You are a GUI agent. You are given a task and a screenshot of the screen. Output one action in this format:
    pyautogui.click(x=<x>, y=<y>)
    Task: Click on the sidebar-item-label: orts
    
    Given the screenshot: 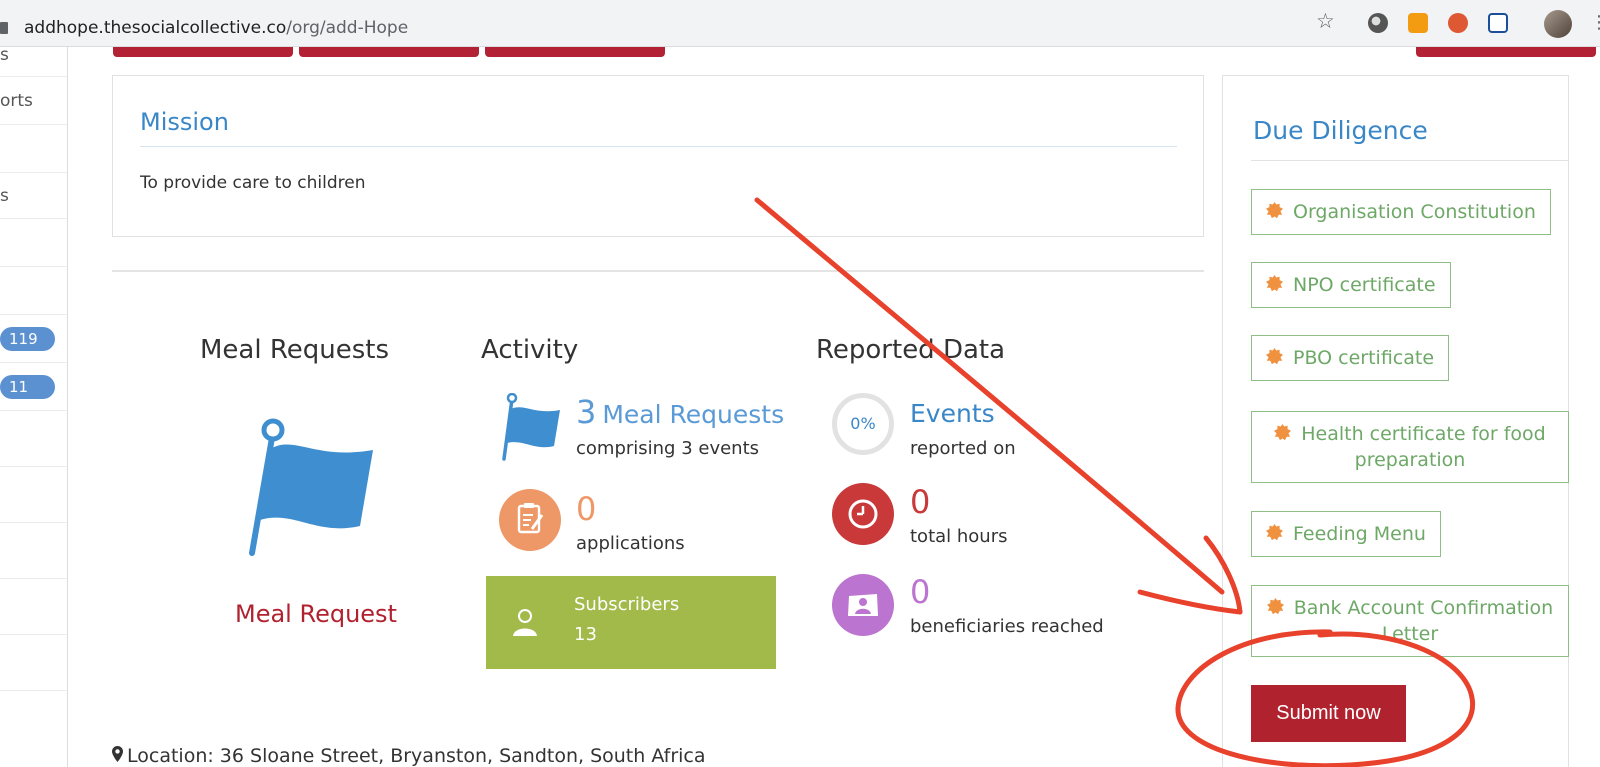 What is the action you would take?
    pyautogui.click(x=16, y=100)
    